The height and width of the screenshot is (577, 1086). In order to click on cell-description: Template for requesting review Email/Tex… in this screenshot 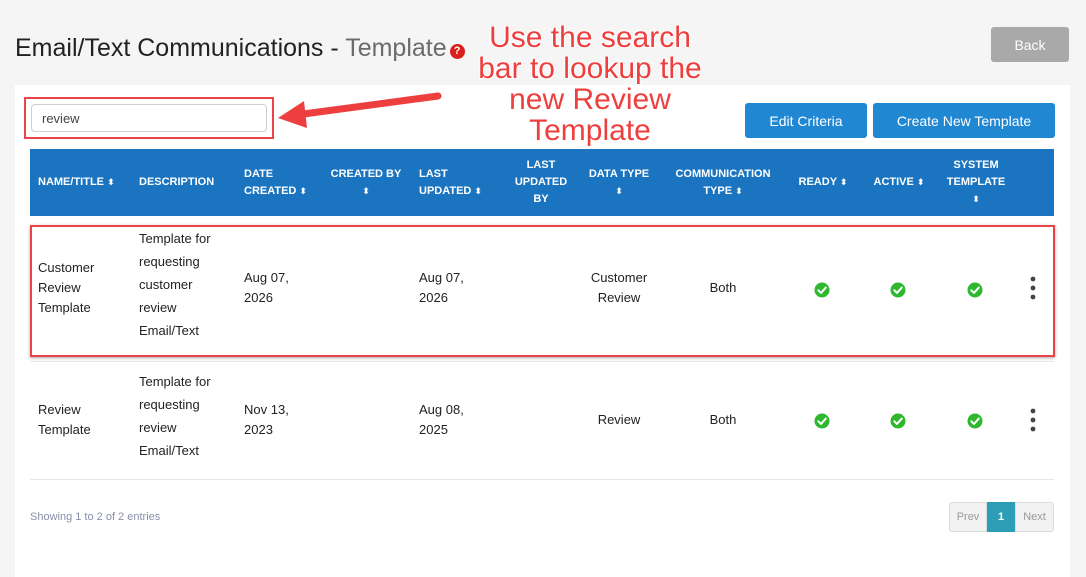, I will do `click(175, 416)`.